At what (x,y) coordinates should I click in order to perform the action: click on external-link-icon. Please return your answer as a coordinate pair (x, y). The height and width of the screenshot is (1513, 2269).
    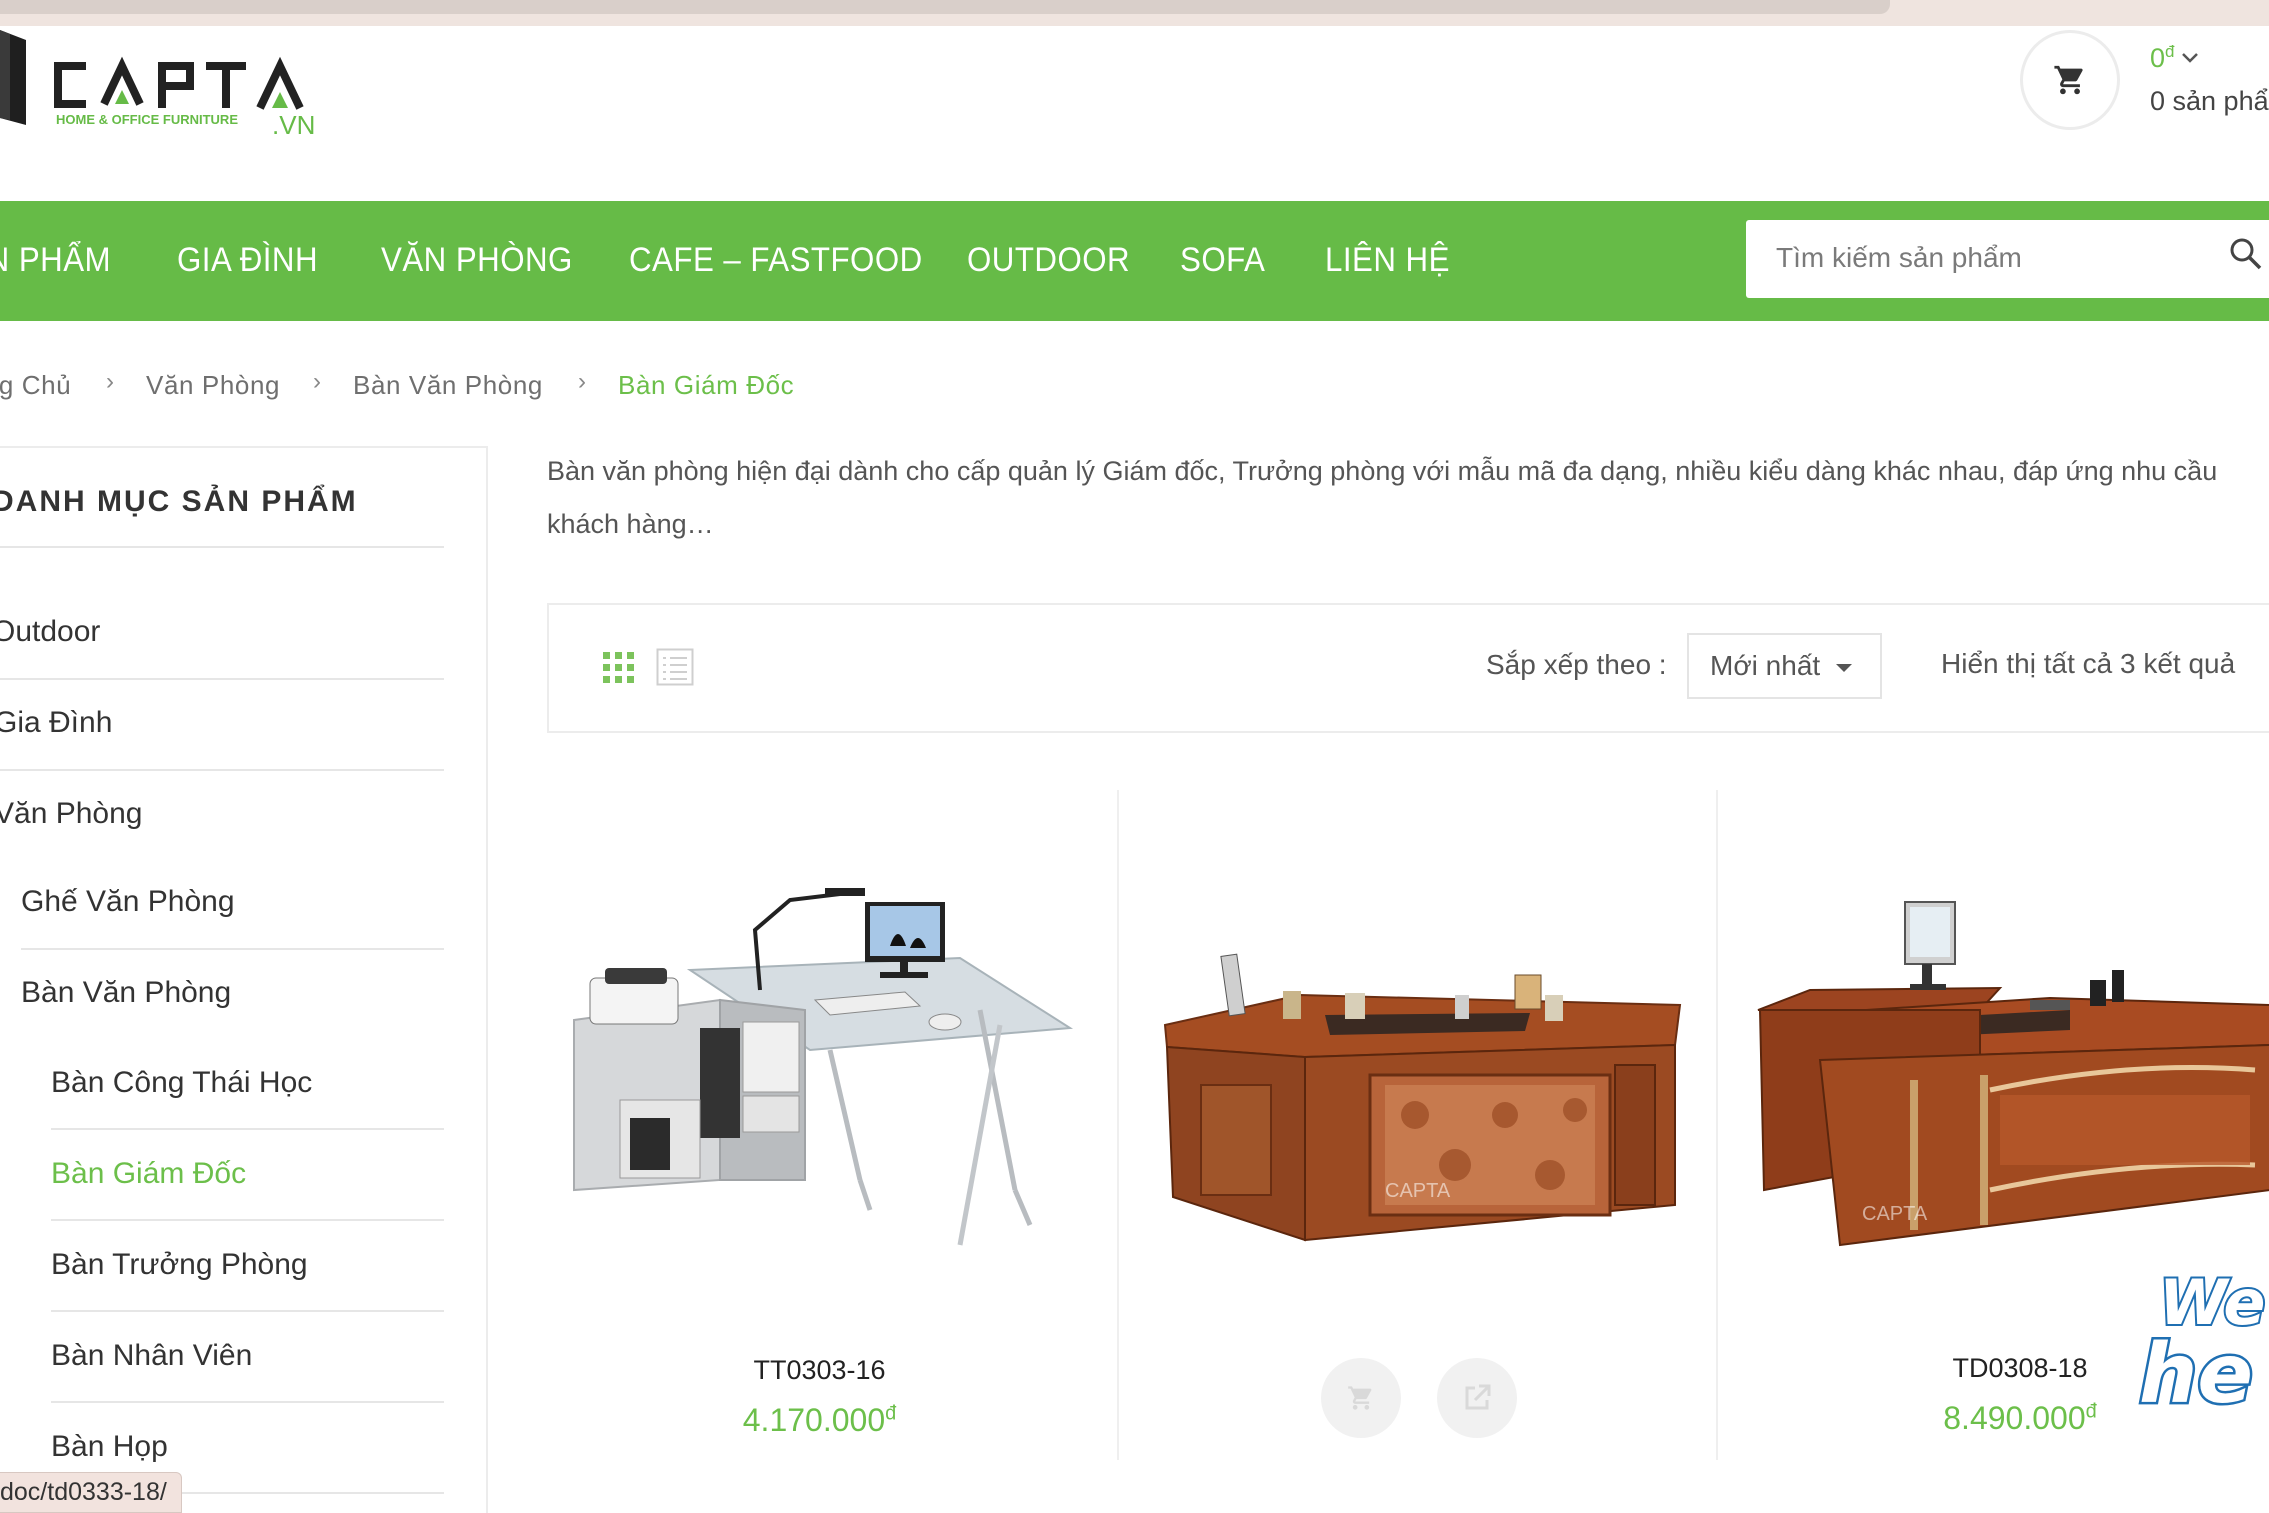
    Looking at the image, I should click on (1478, 1397).